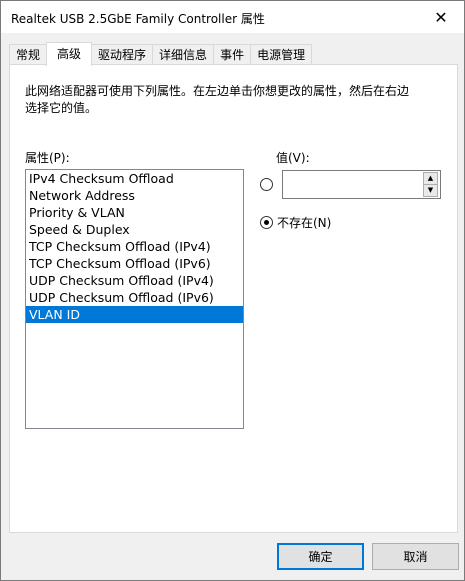  I want to click on cancel-button: 取消, so click(415, 556).